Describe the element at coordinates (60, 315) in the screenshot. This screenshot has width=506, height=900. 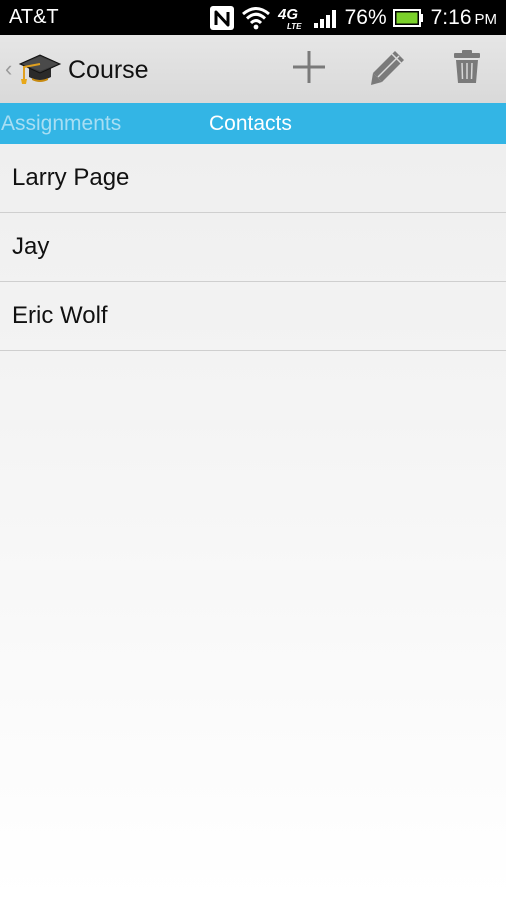
I see `contact-name: Eric Wolf` at that location.